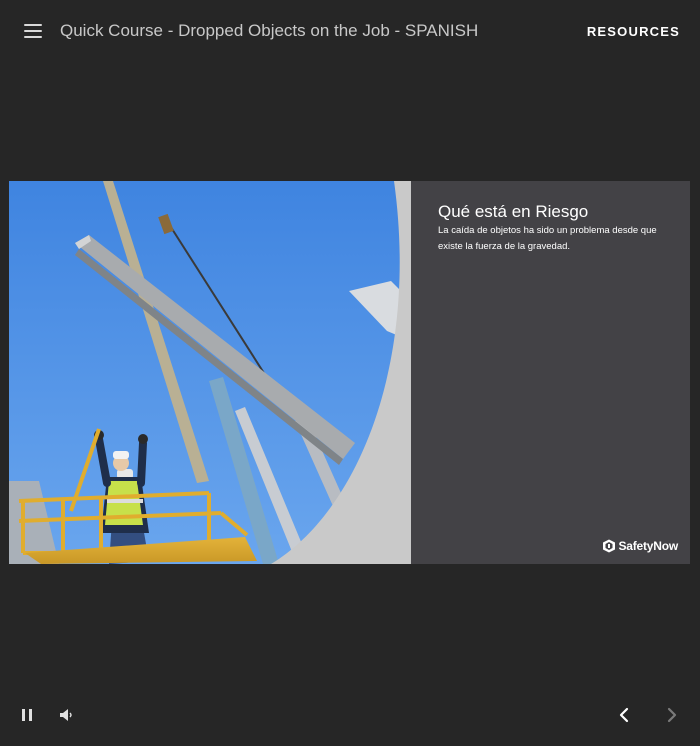 The width and height of the screenshot is (700, 746). Describe the element at coordinates (624, 715) in the screenshot. I see `chevron-left-icon` at that location.